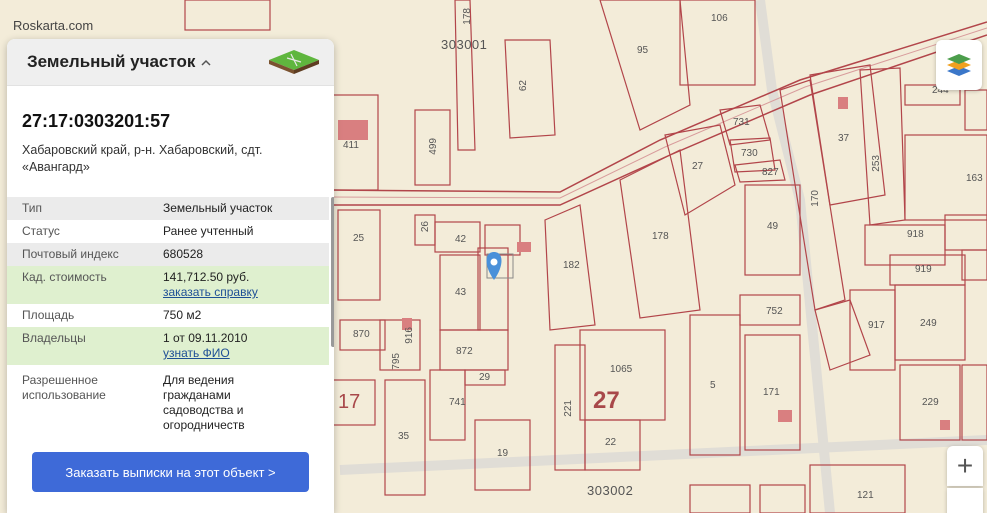  What do you see at coordinates (53, 25) in the screenshot?
I see `site-watermark: Roskarta.com` at bounding box center [53, 25].